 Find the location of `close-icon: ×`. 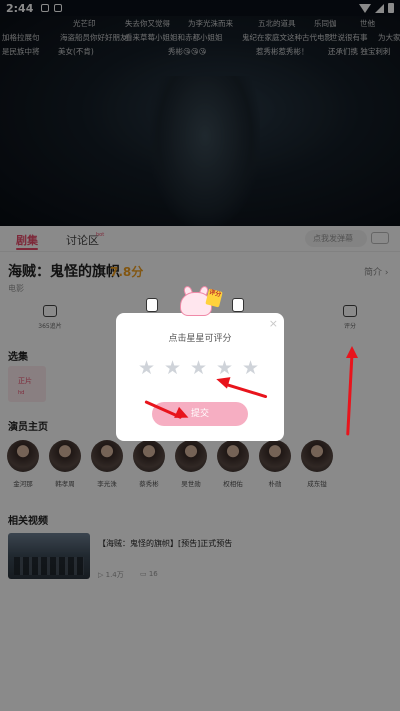

close-icon: × is located at coordinates (273, 323).